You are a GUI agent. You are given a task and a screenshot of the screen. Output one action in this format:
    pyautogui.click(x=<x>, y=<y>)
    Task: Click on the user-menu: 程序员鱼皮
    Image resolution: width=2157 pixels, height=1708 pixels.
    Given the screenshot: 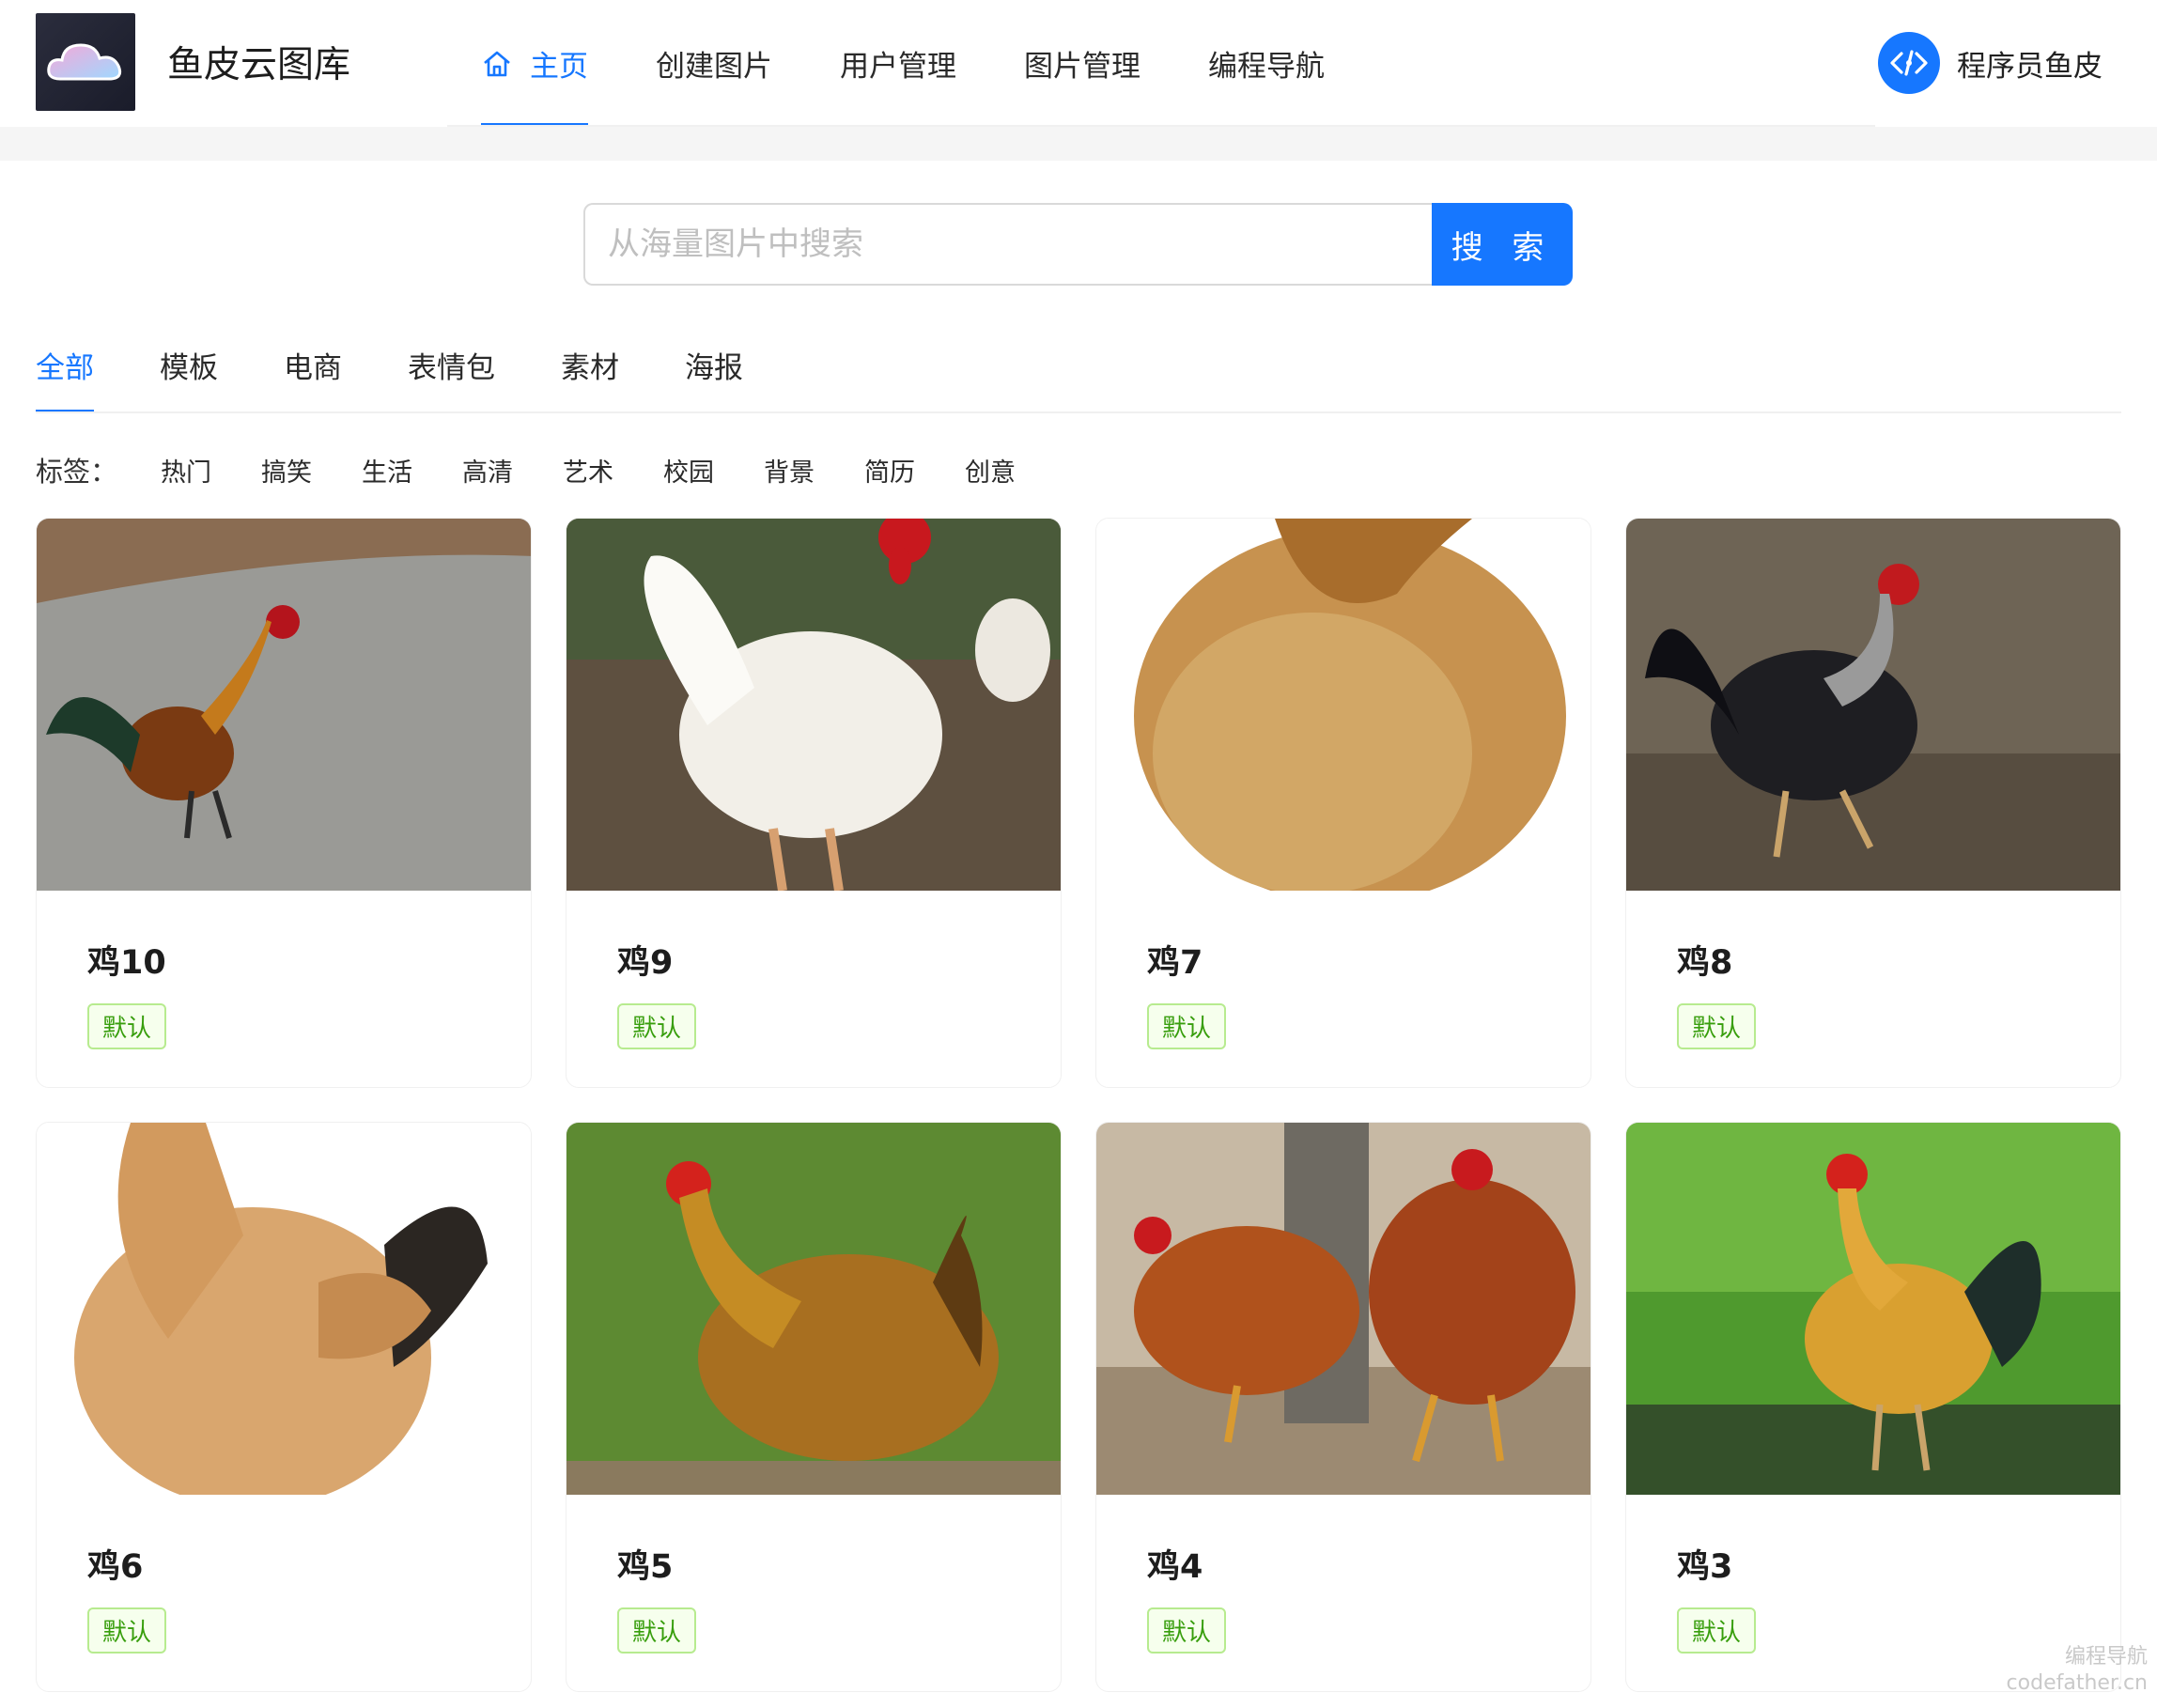 What is the action you would take?
    pyautogui.click(x=1990, y=63)
    